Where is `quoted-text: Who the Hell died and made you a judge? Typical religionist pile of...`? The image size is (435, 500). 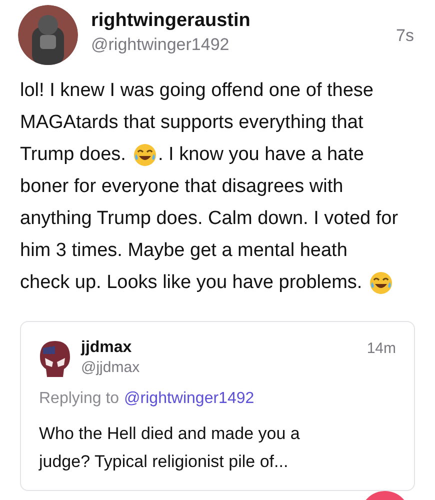
quoted-text: Who the Hell died and made you a judge? Typical religionist pile of... is located at coordinates (170, 448).